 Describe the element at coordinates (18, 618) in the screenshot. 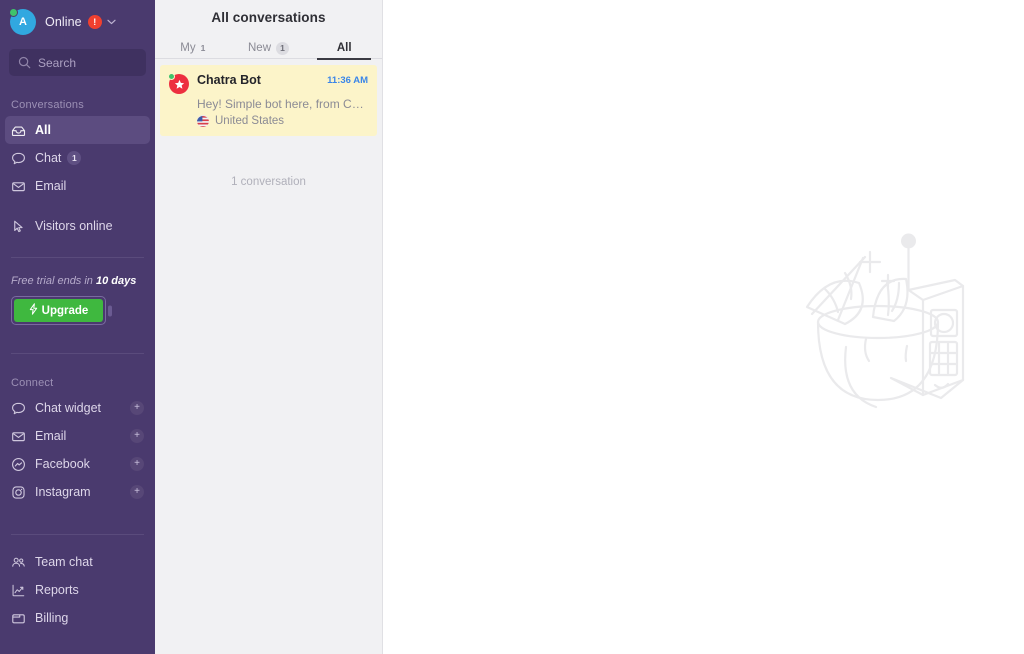

I see `wallet-icon` at that location.